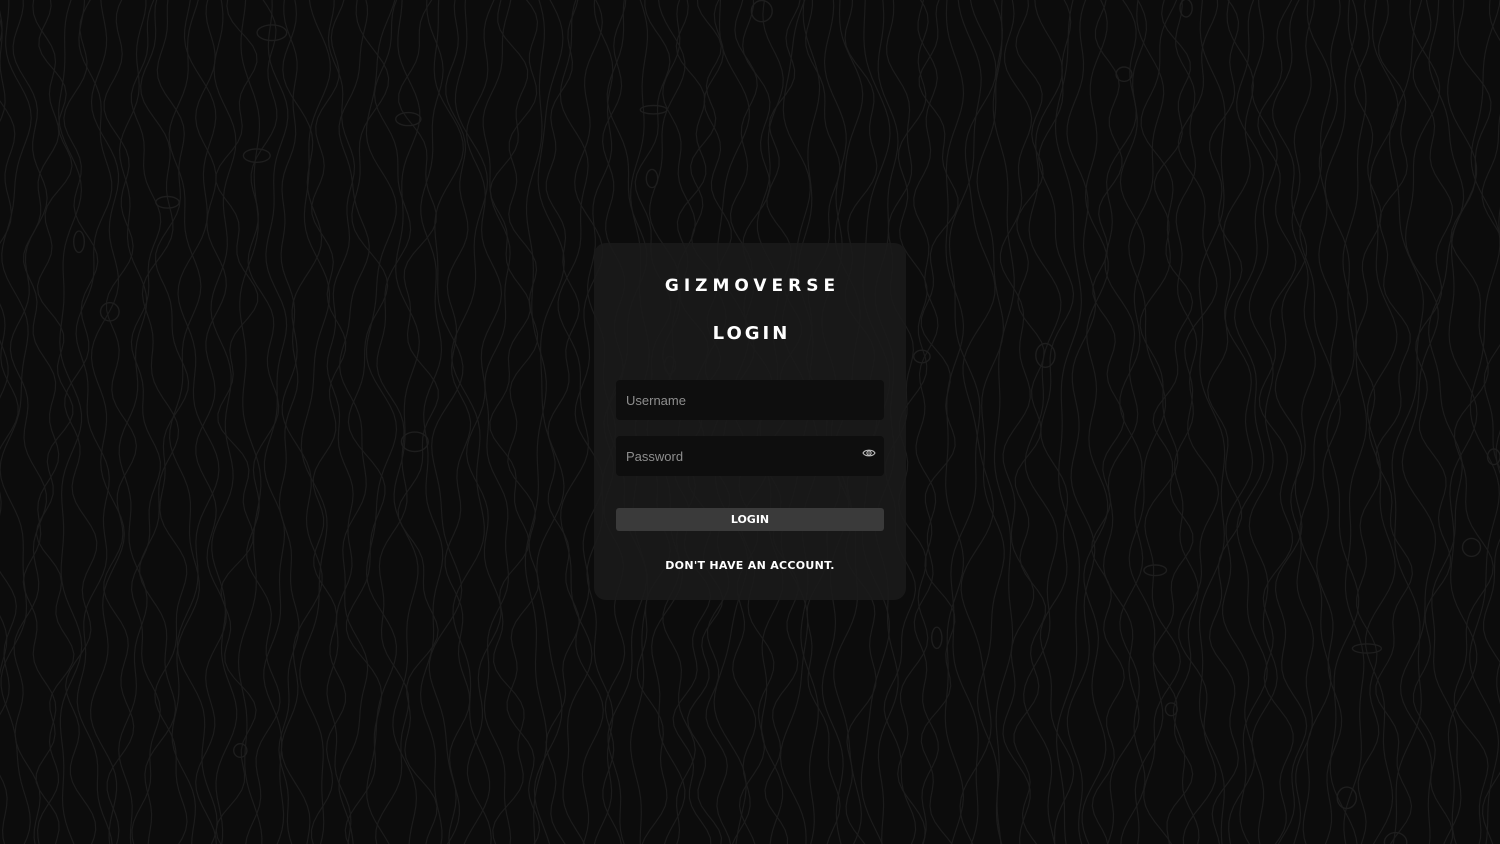 This screenshot has width=1500, height=844. I want to click on login-button: LOGIN, so click(750, 519).